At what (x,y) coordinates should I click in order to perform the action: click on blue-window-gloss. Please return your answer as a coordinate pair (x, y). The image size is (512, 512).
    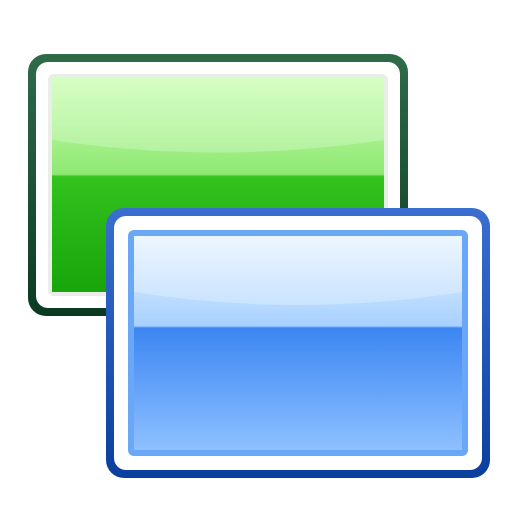
    Looking at the image, I should click on (298, 270).